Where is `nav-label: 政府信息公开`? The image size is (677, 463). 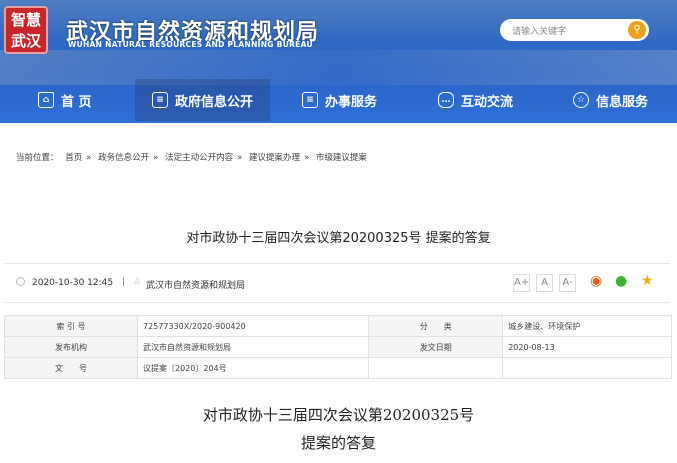
nav-label: 政府信息公开 is located at coordinates (214, 102).